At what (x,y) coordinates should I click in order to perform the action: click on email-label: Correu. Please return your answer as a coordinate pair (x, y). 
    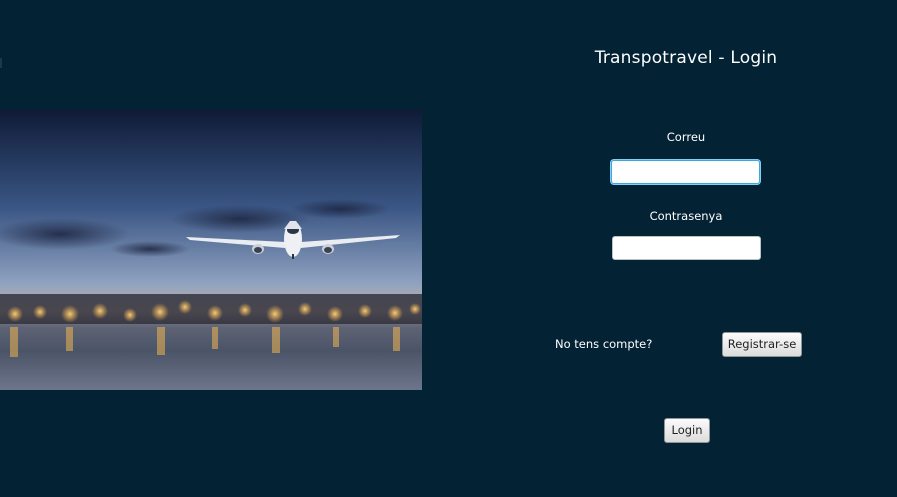
    Looking at the image, I should click on (686, 137).